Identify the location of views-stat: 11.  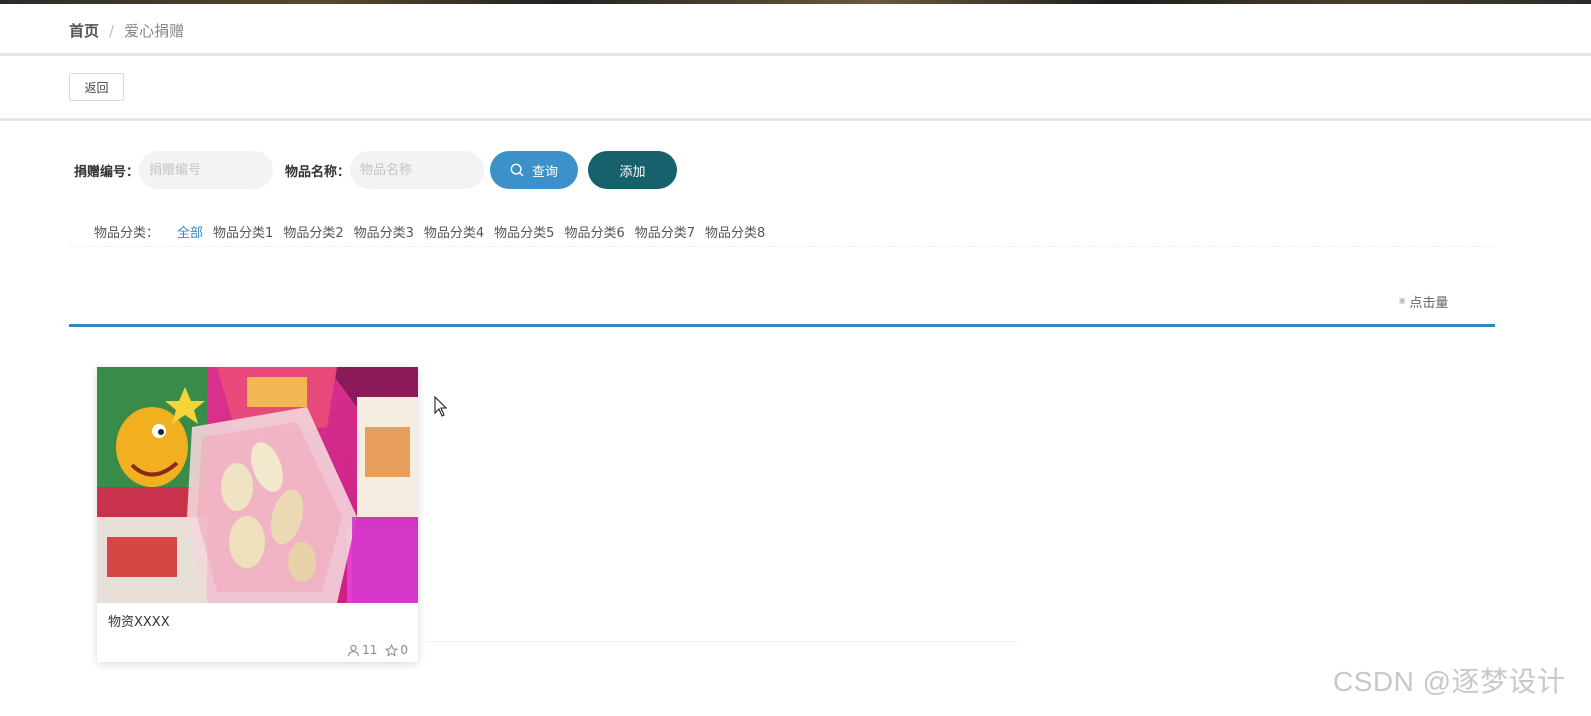
(362, 650).